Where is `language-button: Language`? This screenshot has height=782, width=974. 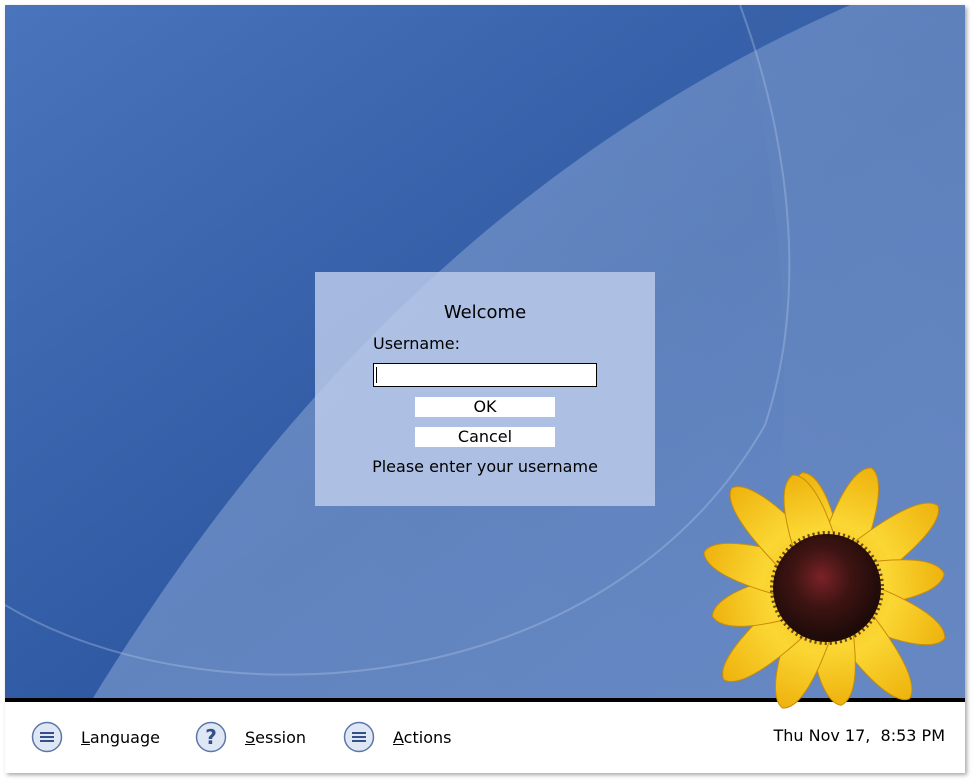
language-button: Language is located at coordinates (95, 737).